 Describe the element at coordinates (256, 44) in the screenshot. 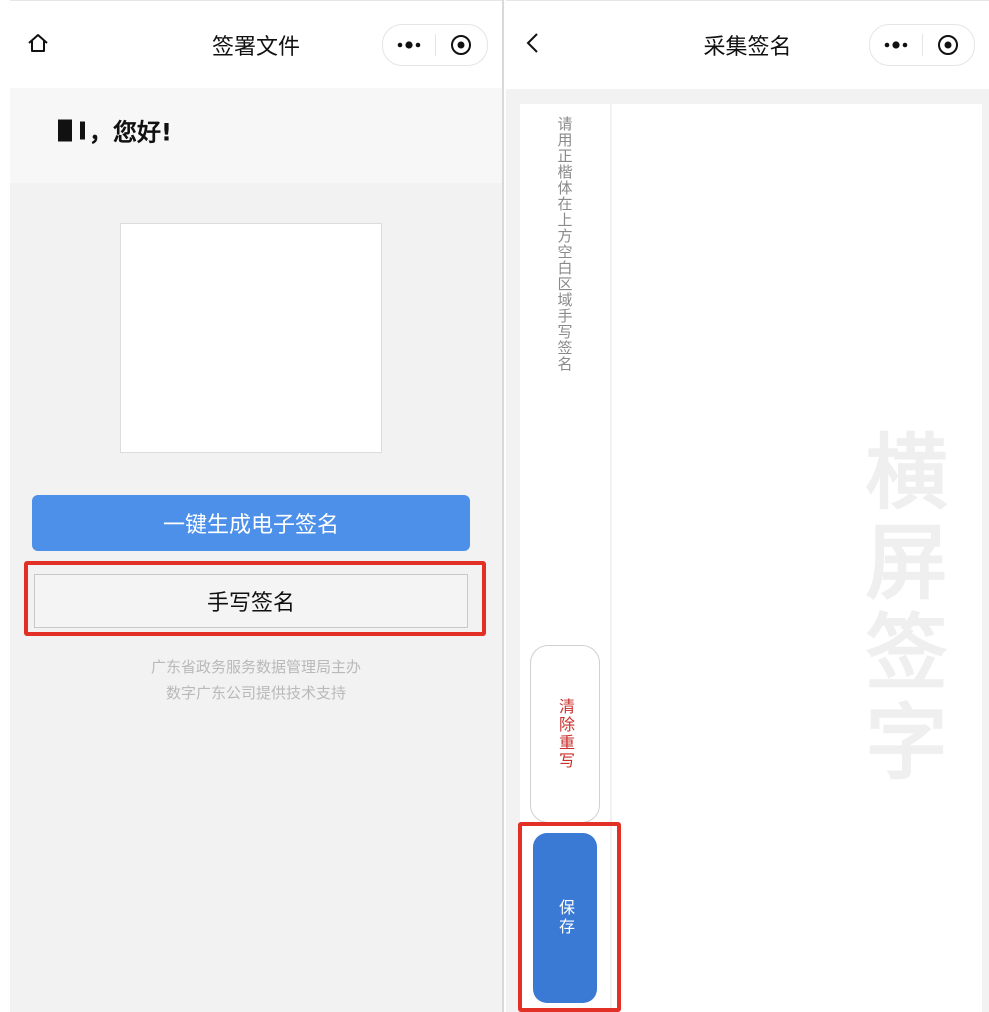

I see `navigation-bar: 签署文件` at that location.